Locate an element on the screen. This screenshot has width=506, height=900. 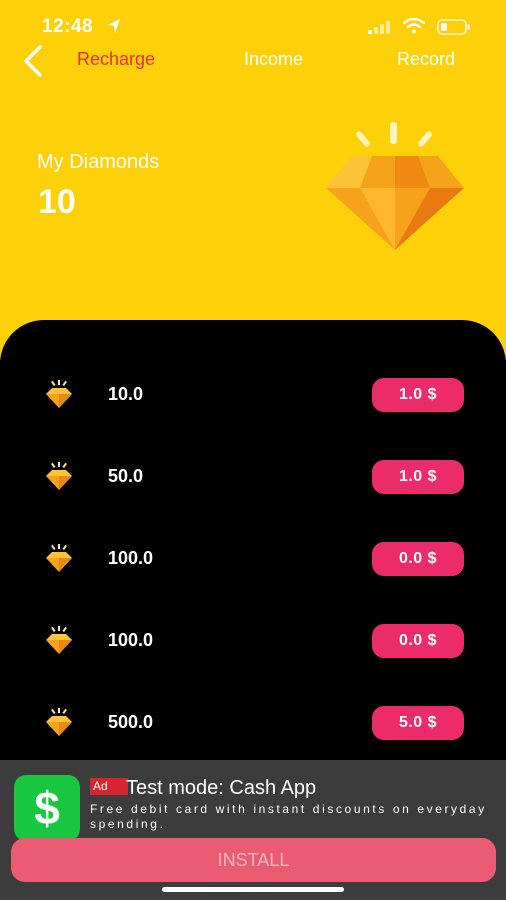
chevron-left-icon is located at coordinates (33, 61).